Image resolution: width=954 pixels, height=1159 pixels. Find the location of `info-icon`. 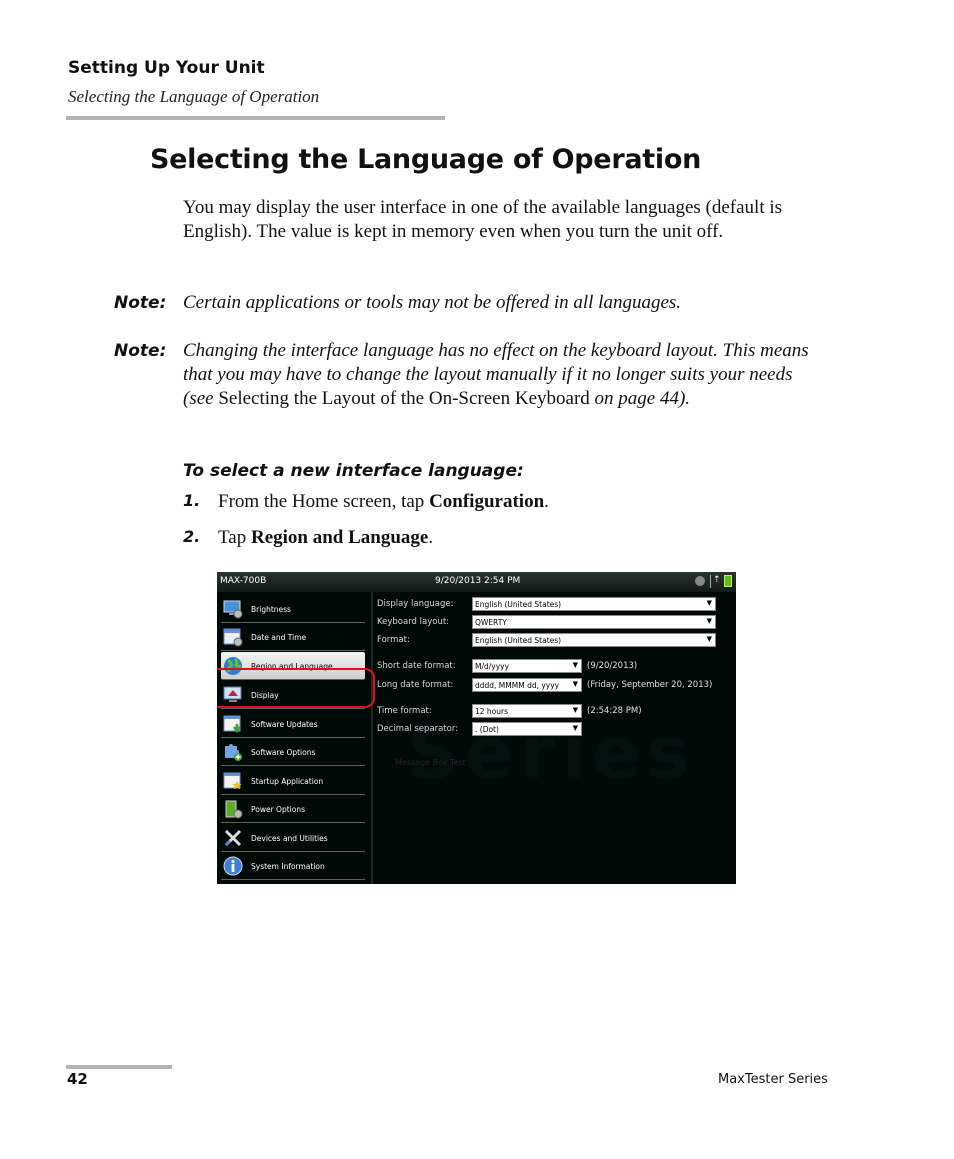

info-icon is located at coordinates (233, 866).